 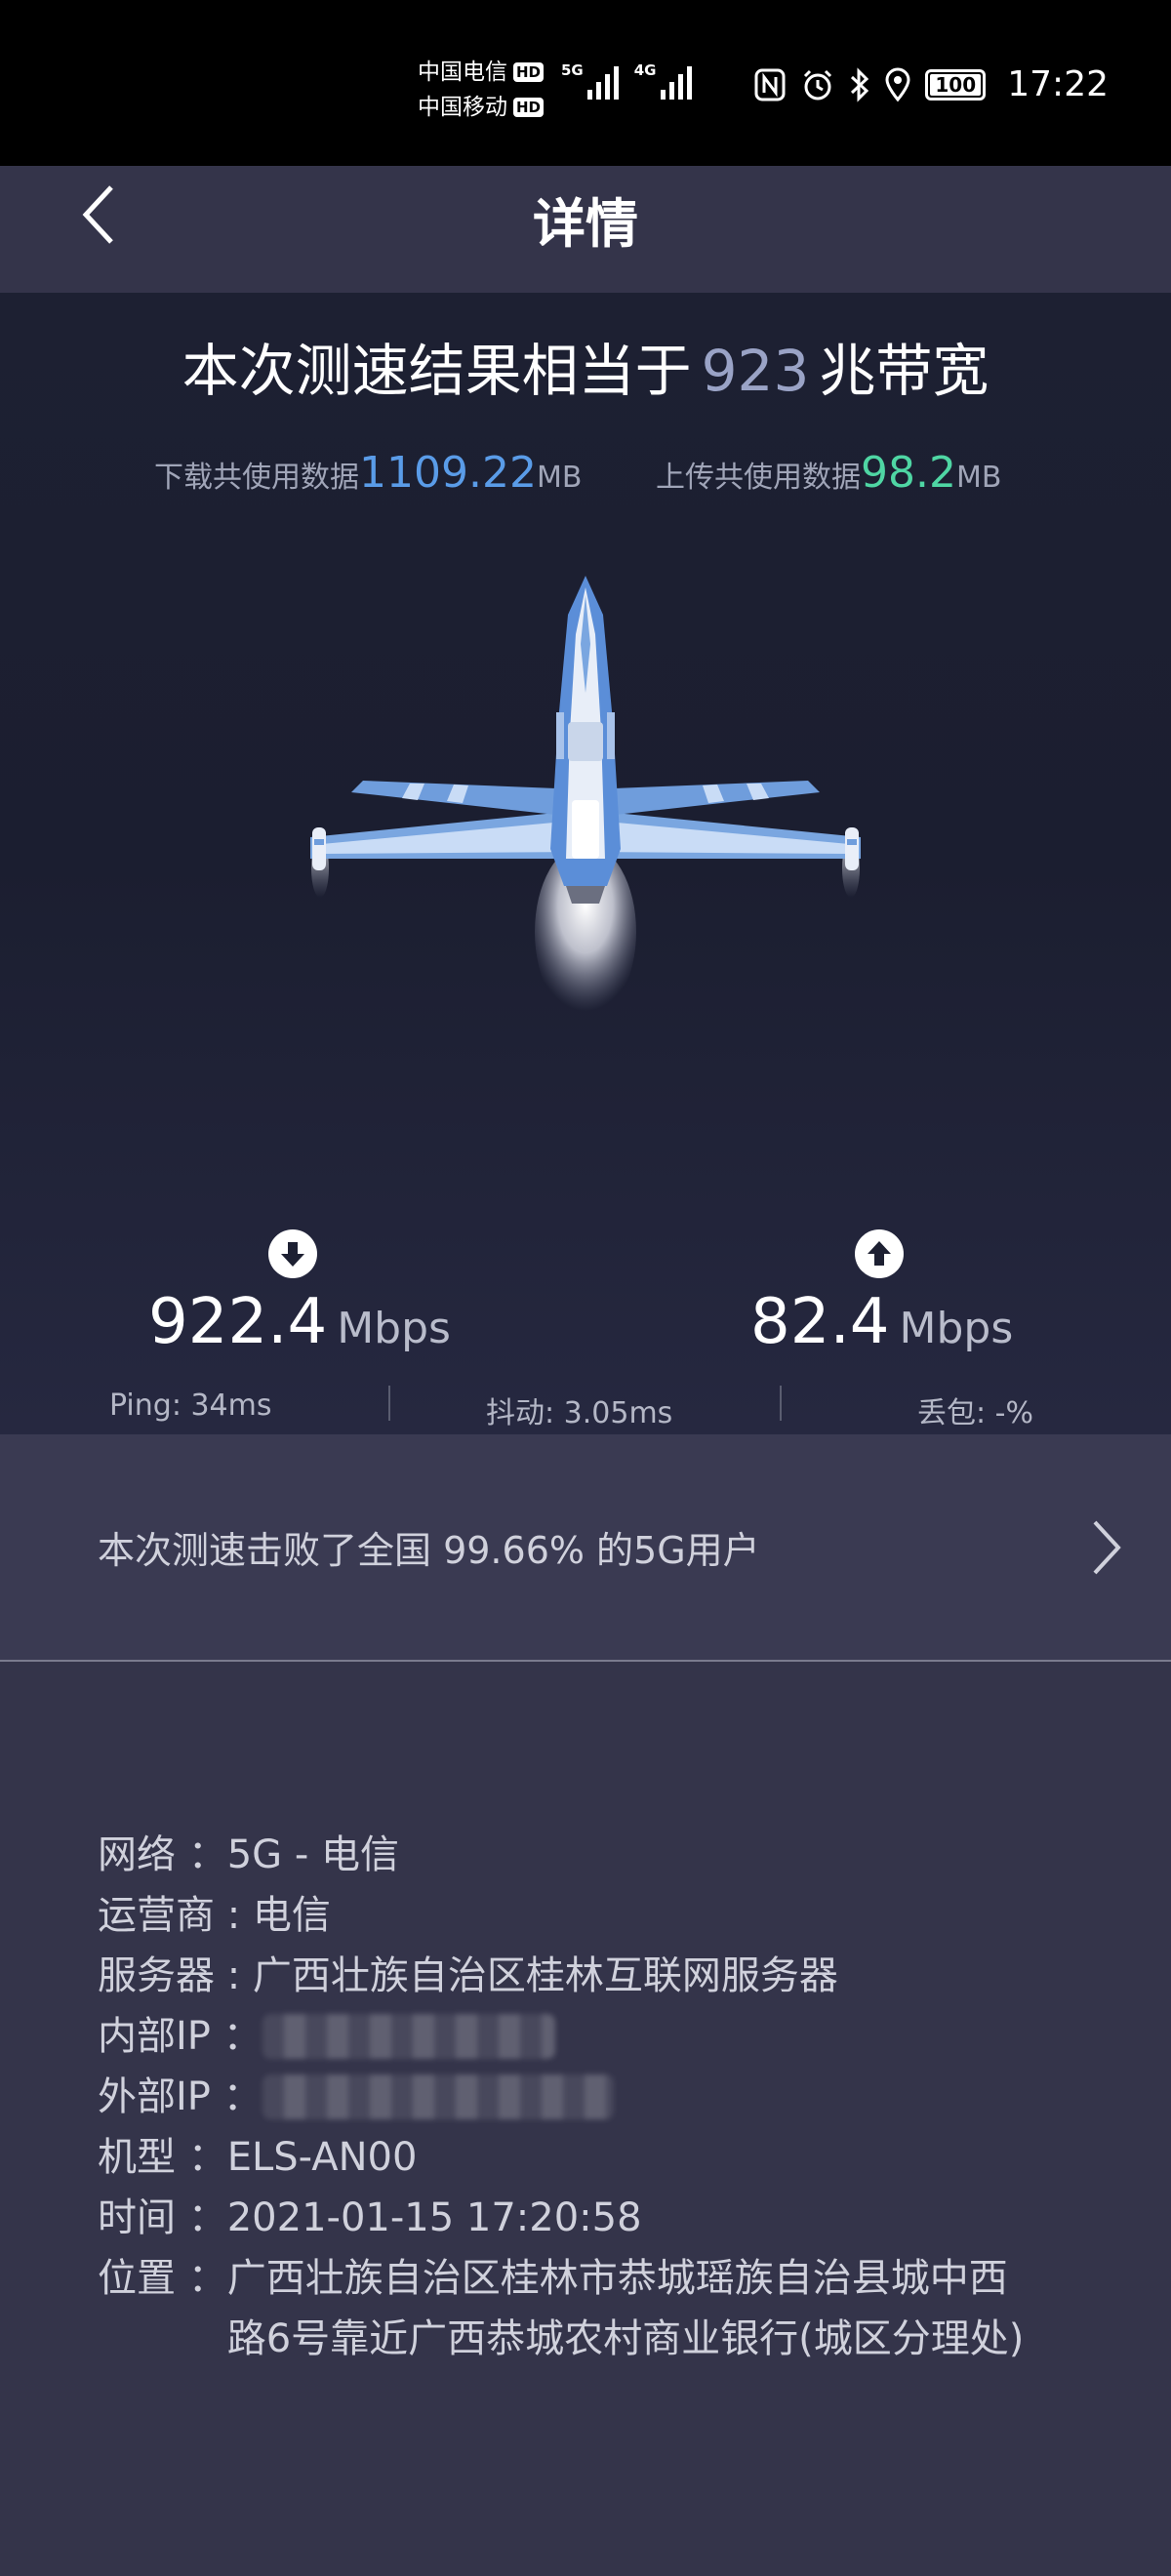 I want to click on network-type-label: 5G, so click(x=572, y=70).